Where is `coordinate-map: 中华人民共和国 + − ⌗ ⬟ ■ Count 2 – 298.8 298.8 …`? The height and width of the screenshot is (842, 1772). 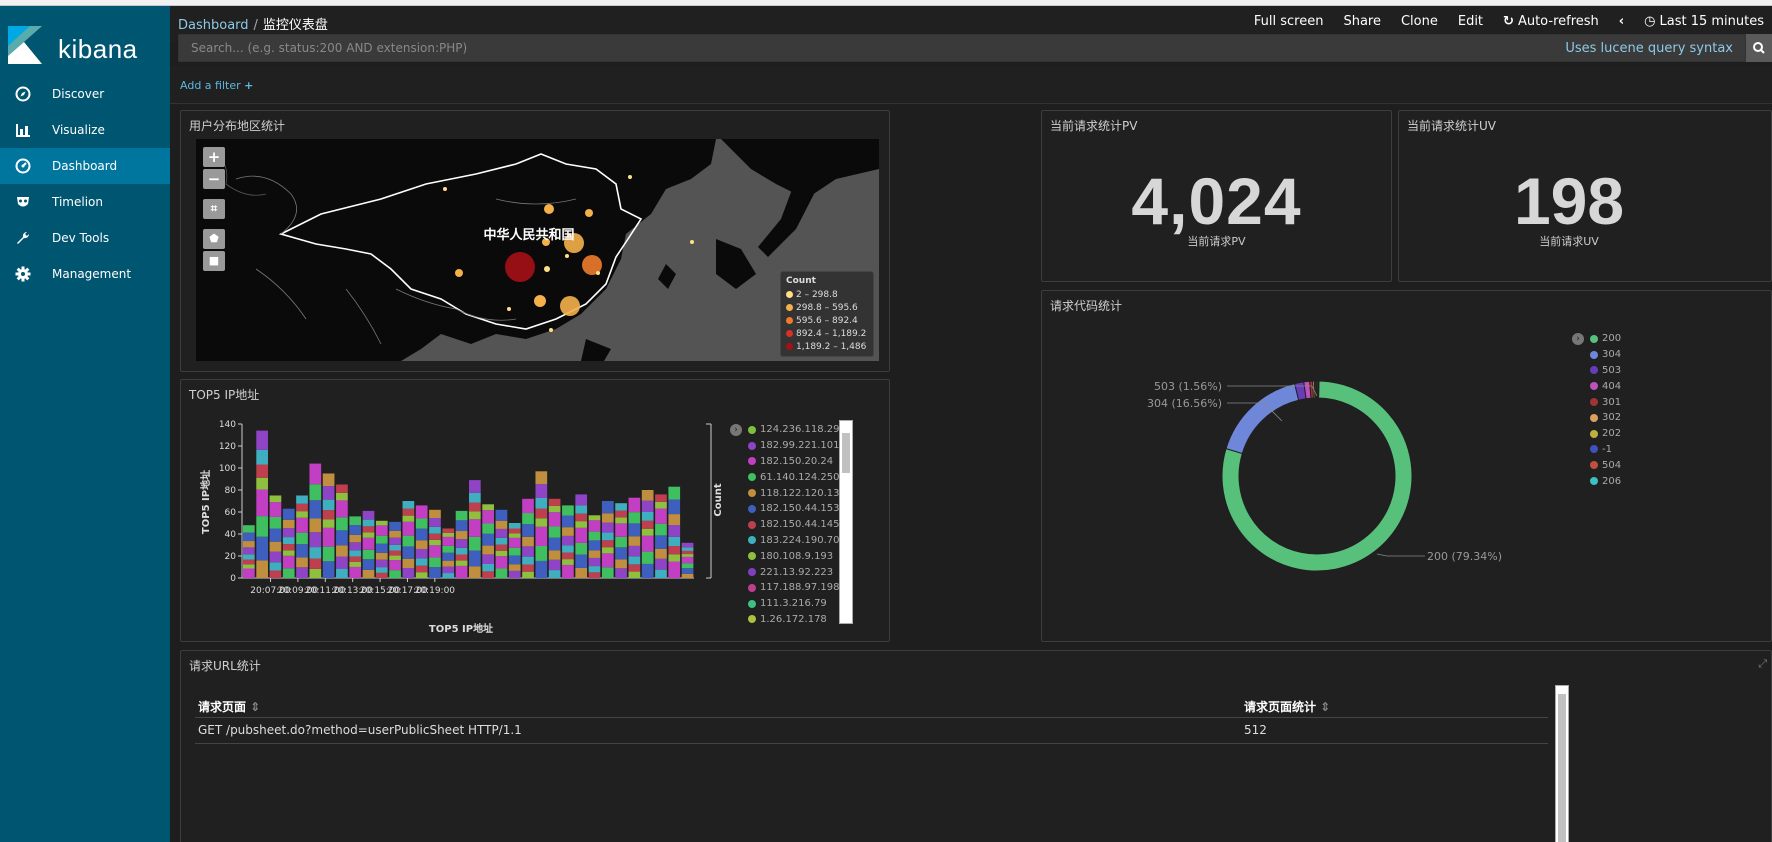 coordinate-map: 中华人民共和国 + − ⌗ ⬟ ■ Count 2 – 298.8 298.8 … is located at coordinates (537, 250).